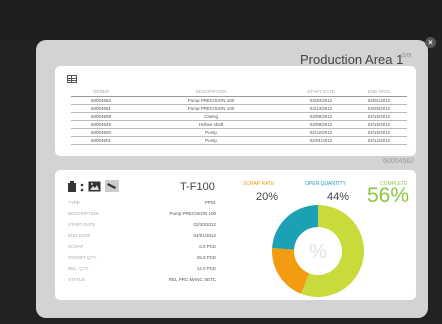 The width and height of the screenshot is (442, 324). I want to click on column-header-order: ORDER, so click(101, 92).